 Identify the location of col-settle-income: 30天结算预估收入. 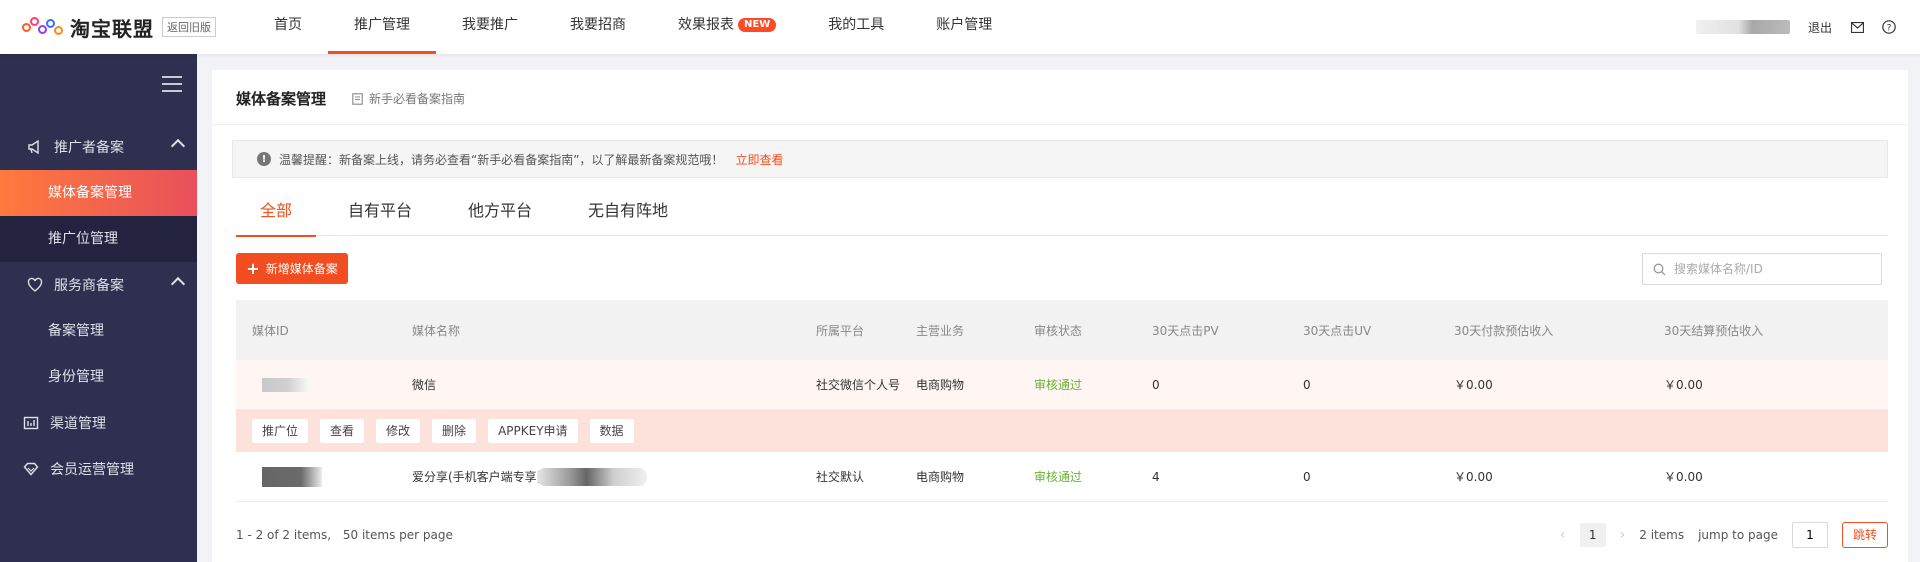
(1714, 330).